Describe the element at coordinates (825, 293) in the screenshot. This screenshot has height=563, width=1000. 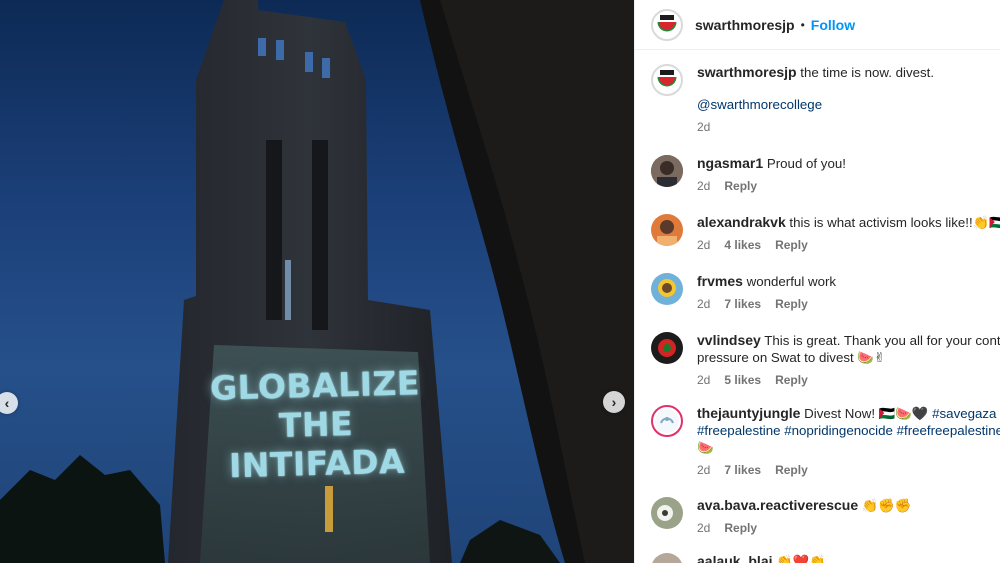
I see `comment-item: frvmes wonderful work 2d 7 likes Reply` at that location.